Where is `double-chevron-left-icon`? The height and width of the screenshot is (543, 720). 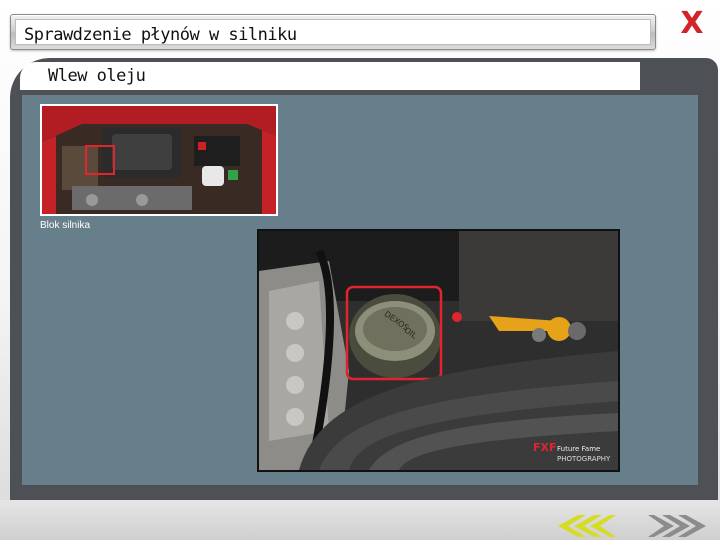 double-chevron-left-icon is located at coordinates (587, 526).